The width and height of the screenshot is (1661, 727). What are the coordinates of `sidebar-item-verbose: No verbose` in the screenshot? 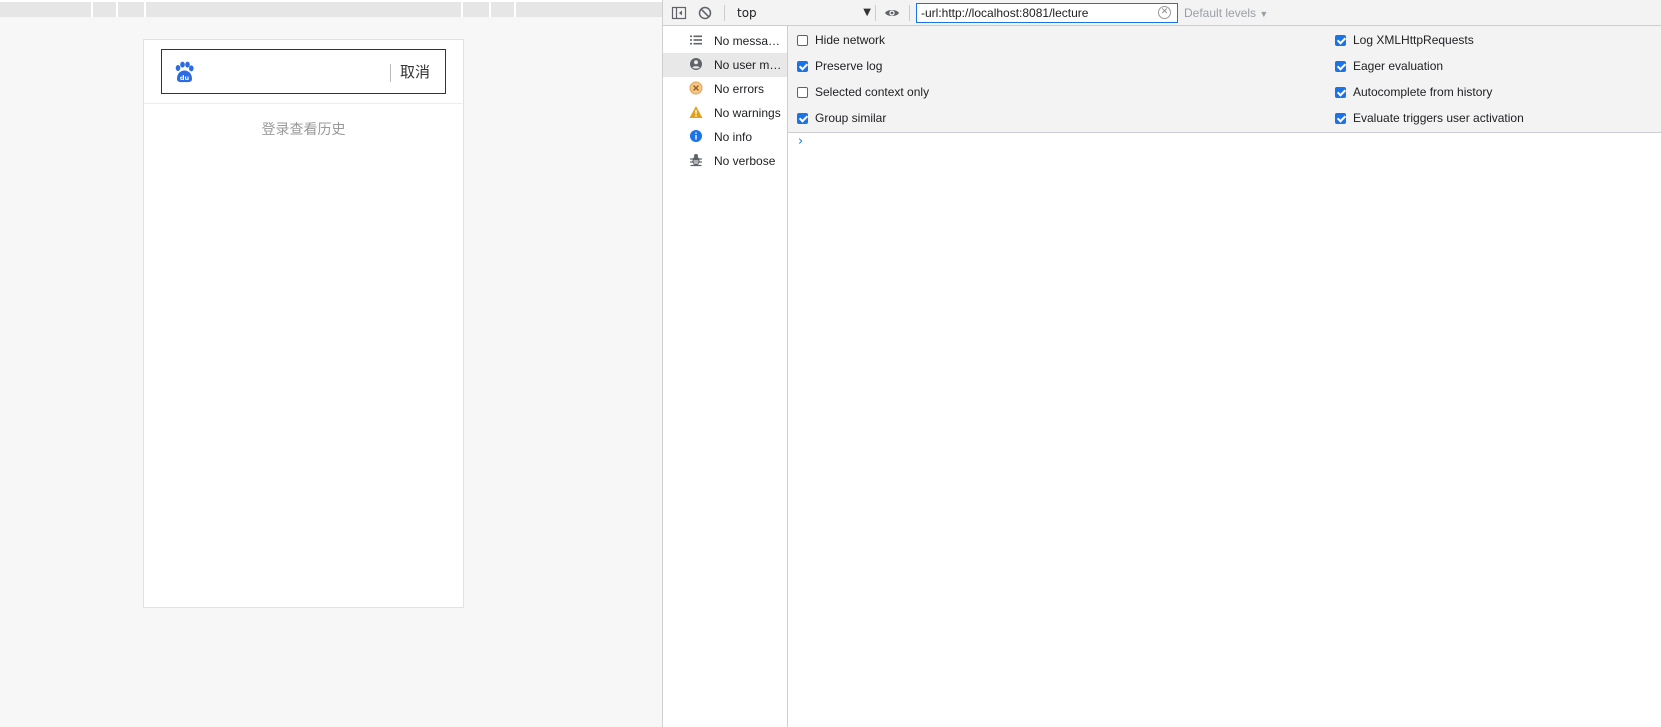 It's located at (725, 161).